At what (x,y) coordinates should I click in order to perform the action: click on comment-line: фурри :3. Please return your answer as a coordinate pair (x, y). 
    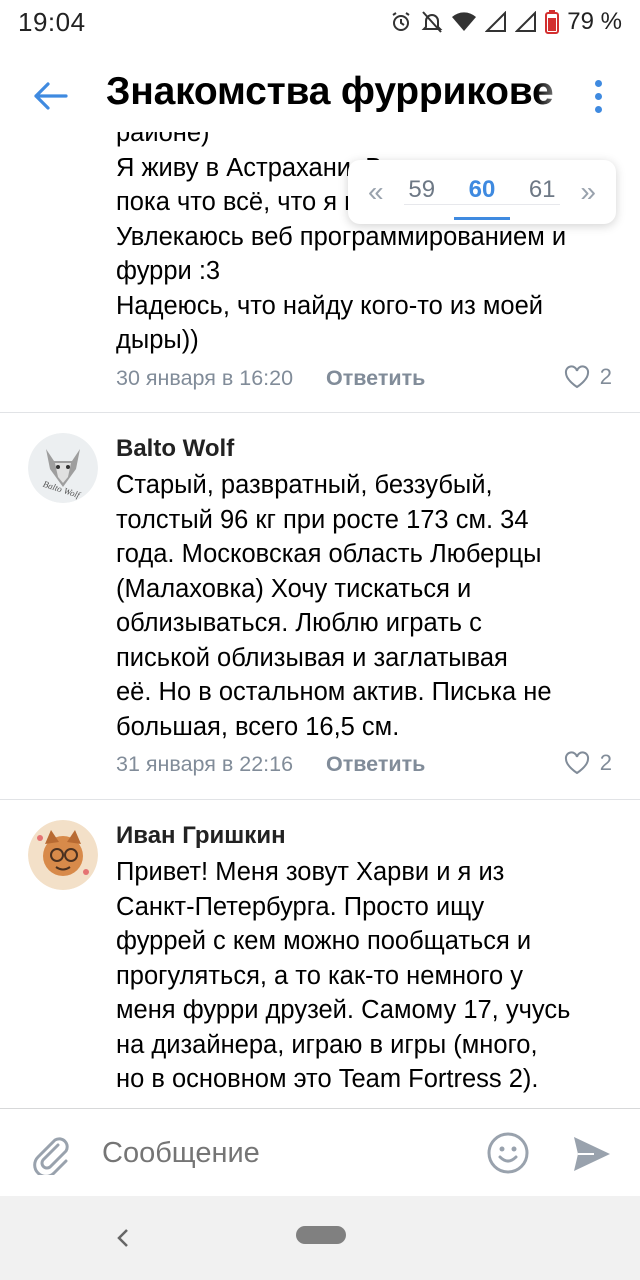
    Looking at the image, I should click on (168, 271).